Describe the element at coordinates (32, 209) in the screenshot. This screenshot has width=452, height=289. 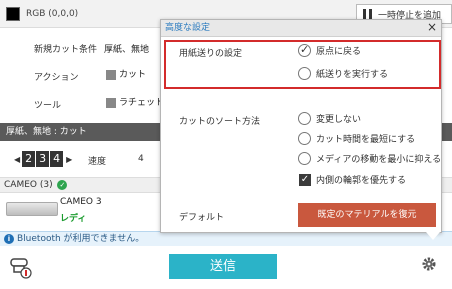
I see `cutter-device-image` at that location.